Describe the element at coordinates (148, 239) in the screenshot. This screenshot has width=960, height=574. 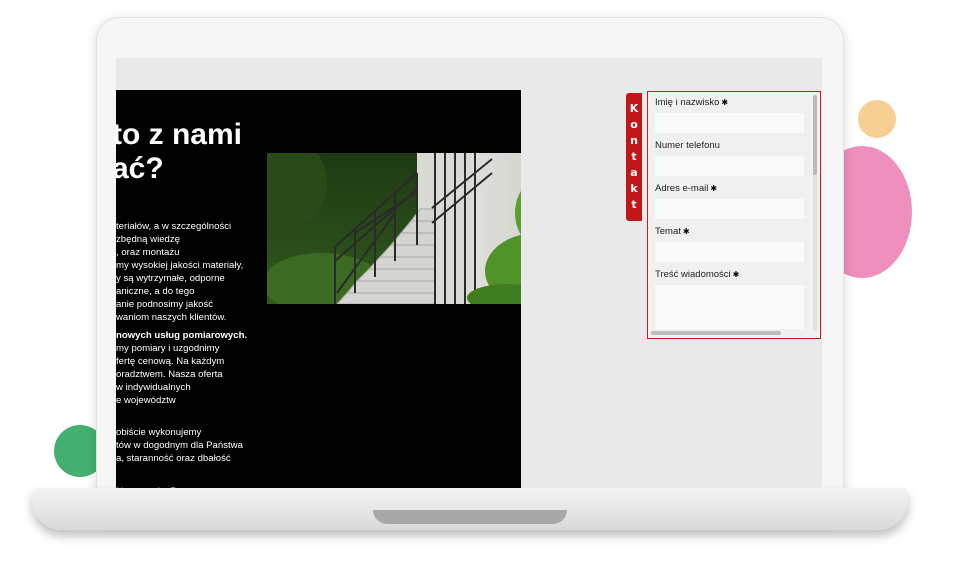
I see `paragraph-line: zbędną wiedzę` at that location.